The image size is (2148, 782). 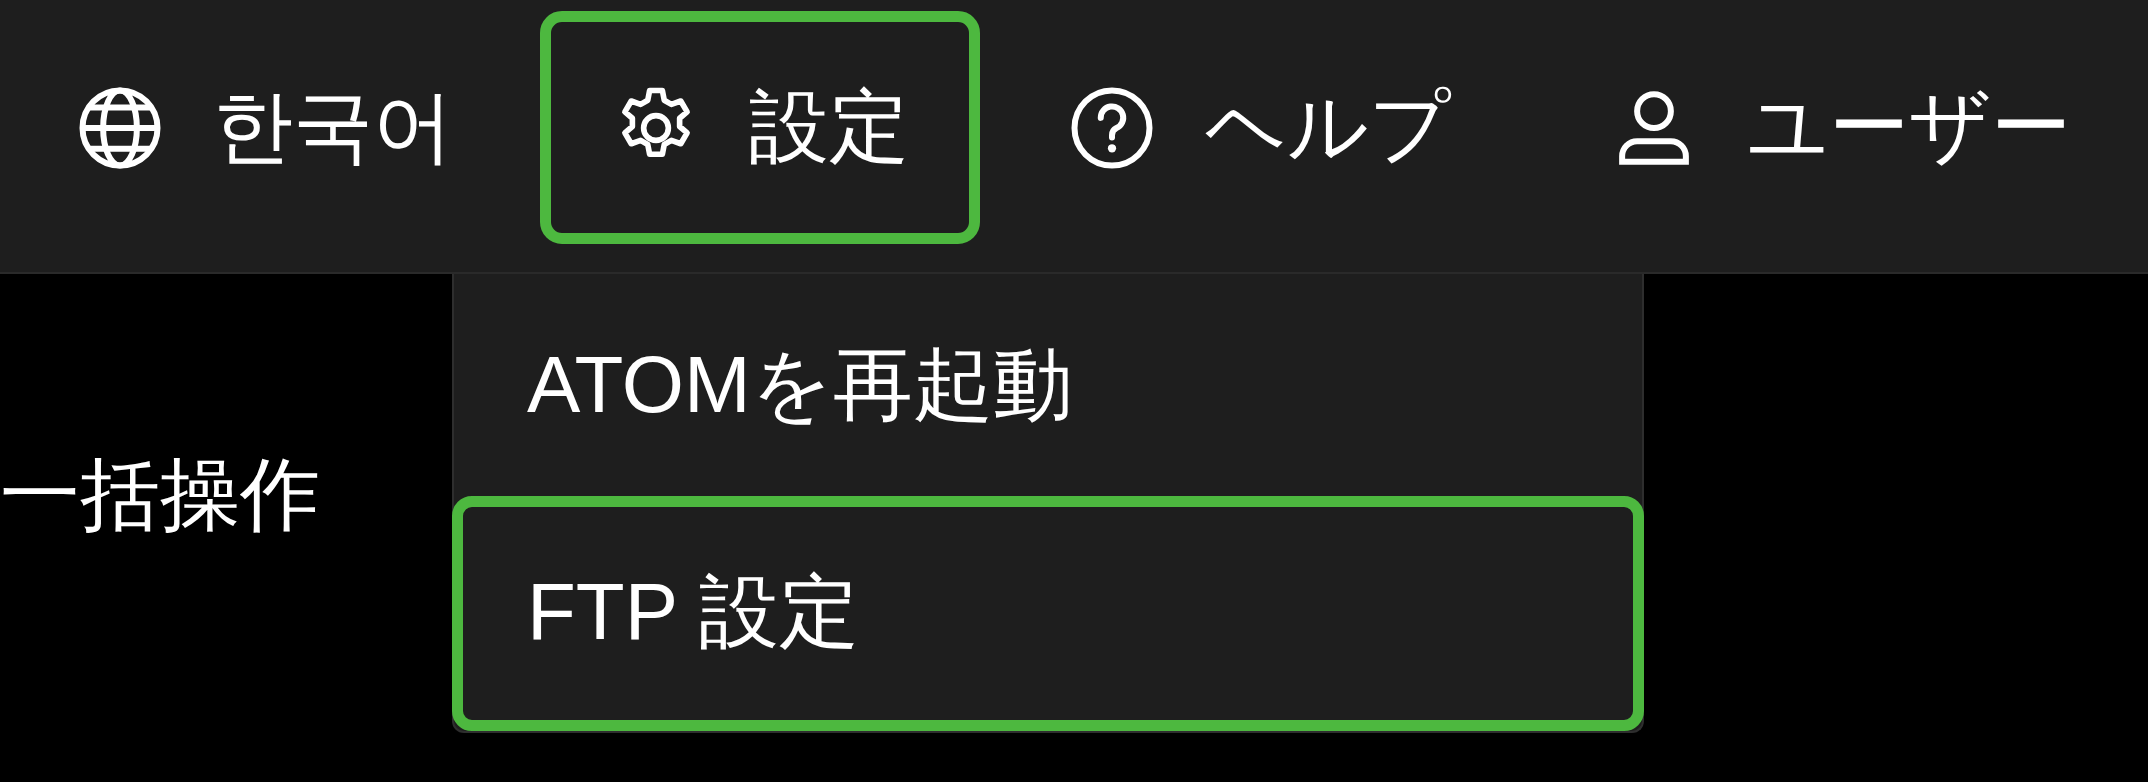 What do you see at coordinates (1259, 127) in the screenshot?
I see `nav-button: ヘルプ` at bounding box center [1259, 127].